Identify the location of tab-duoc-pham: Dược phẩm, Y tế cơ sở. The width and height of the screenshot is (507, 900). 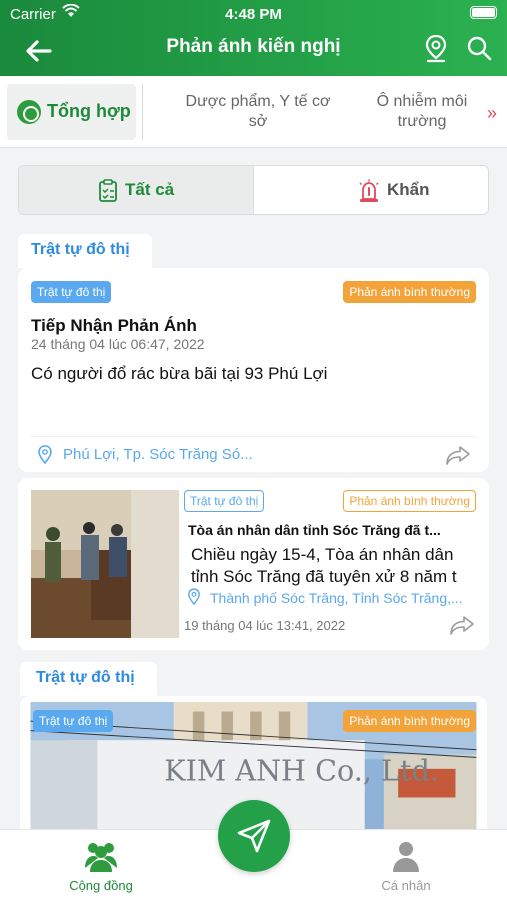
(258, 112).